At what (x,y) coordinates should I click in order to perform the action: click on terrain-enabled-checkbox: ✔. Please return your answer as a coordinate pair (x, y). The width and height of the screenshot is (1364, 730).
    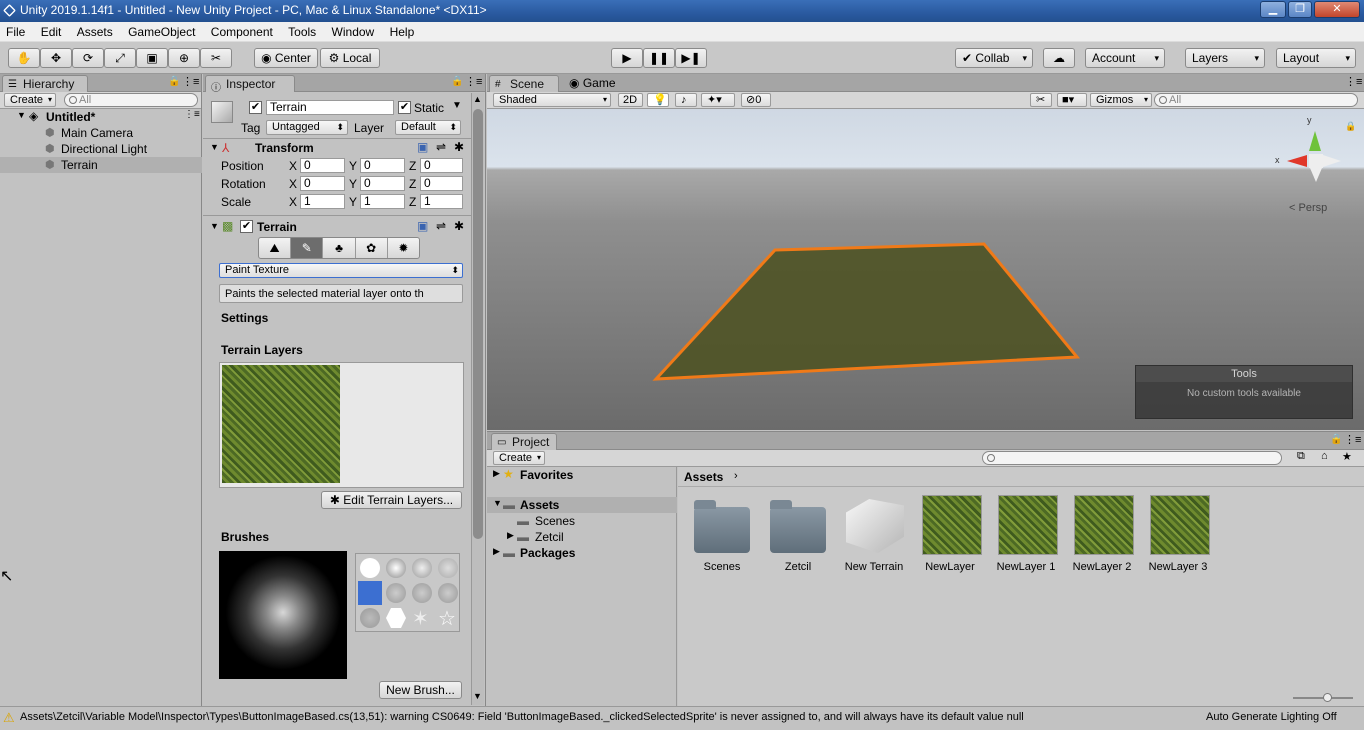
    Looking at the image, I should click on (246, 226).